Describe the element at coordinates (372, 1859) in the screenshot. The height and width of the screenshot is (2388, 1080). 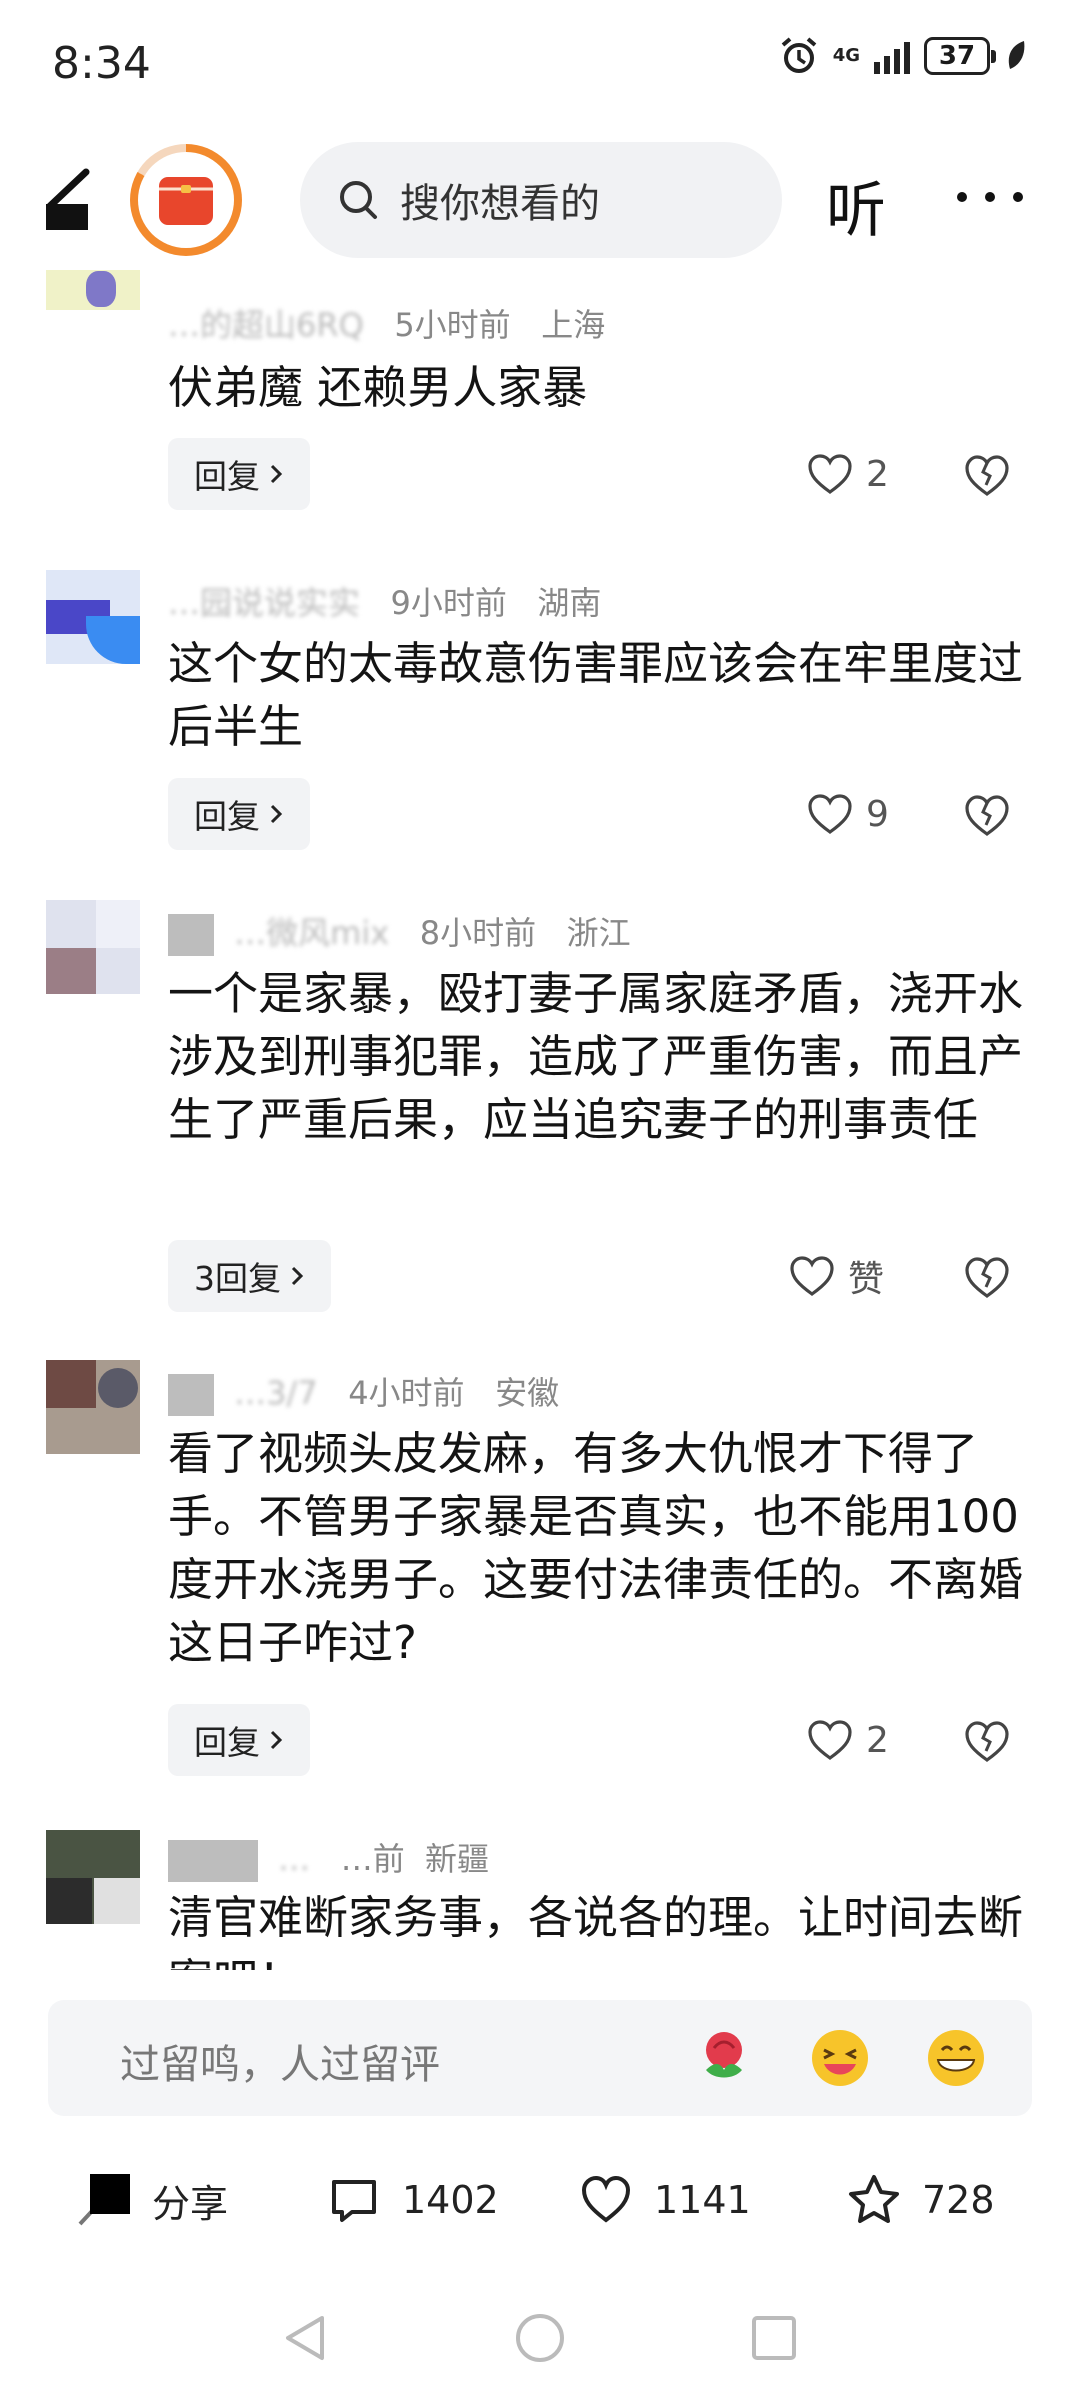
I see `comment-time: …前` at that location.